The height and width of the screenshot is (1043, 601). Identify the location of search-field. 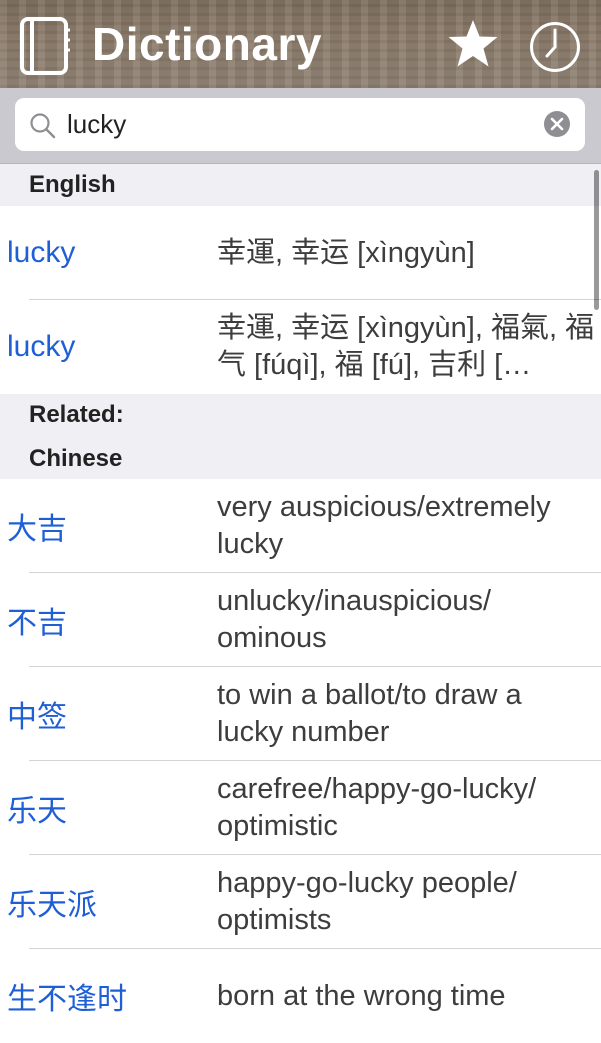
(300, 124).